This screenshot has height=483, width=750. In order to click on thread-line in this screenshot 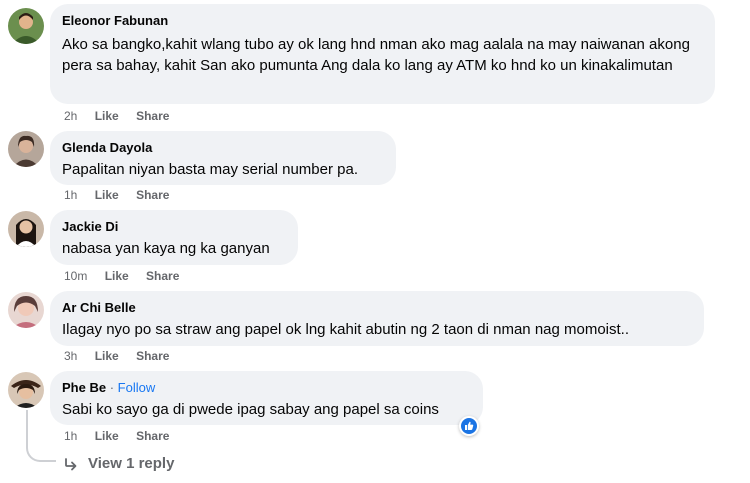, I will do `click(41, 436)`.